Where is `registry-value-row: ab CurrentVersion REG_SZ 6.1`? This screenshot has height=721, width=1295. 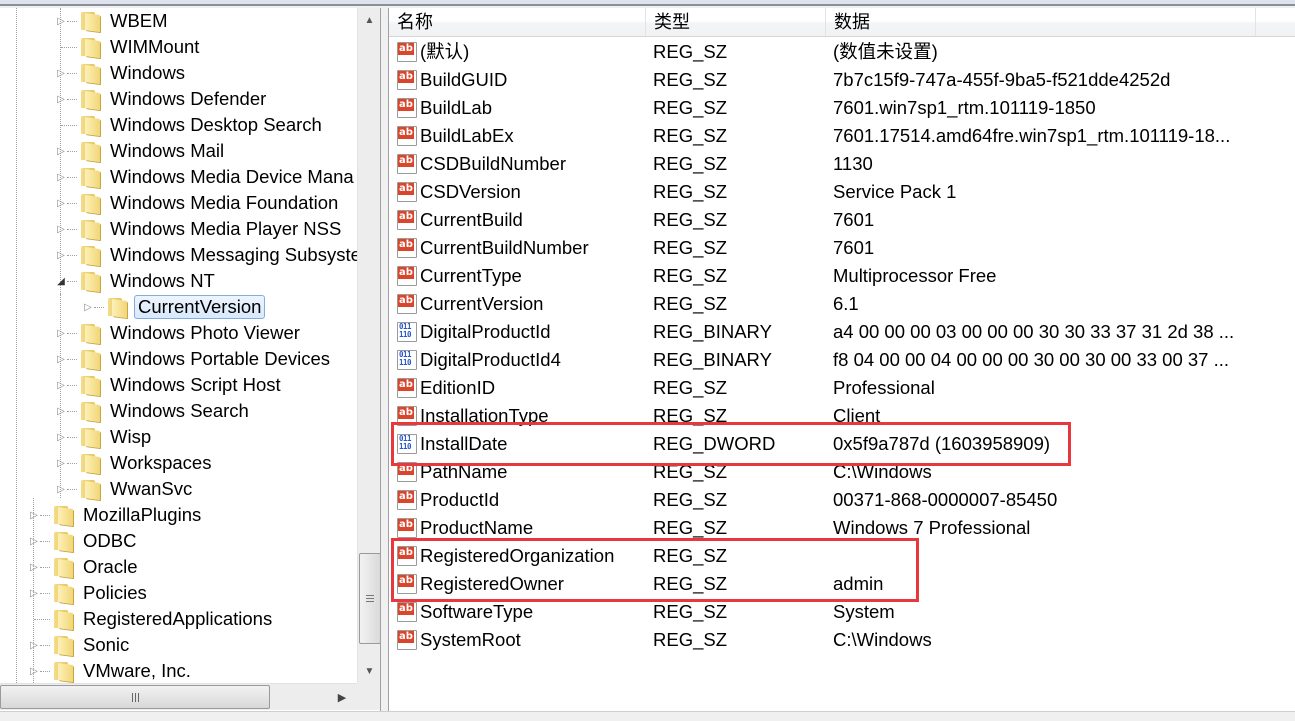
registry-value-row: ab CurrentVersion REG_SZ 6.1 is located at coordinates (842, 304).